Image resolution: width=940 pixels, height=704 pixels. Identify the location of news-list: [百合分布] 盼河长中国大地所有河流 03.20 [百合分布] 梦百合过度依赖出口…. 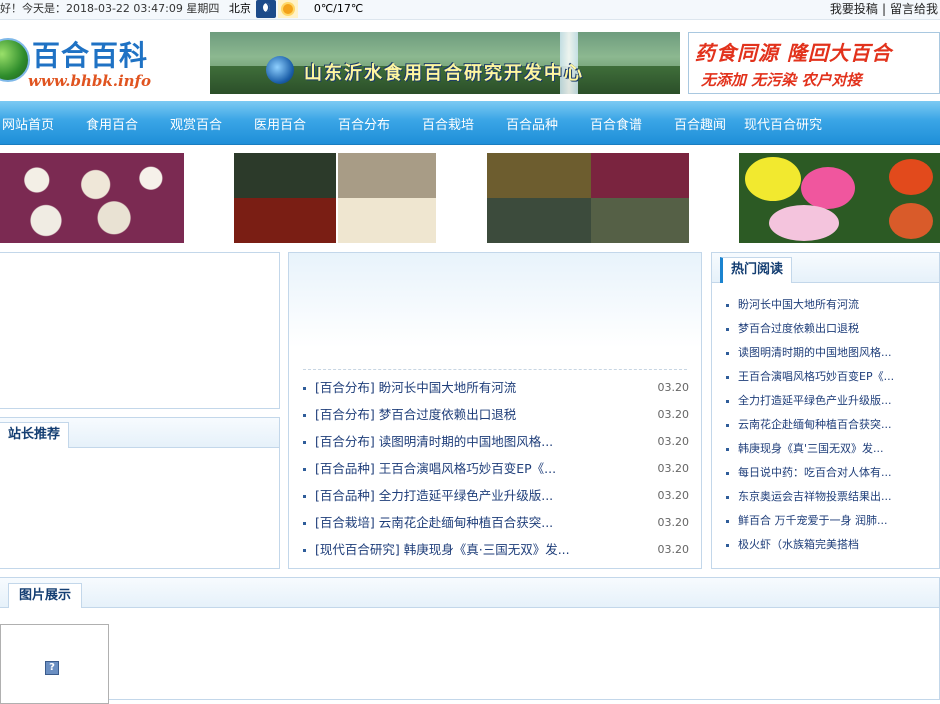
(496, 471).